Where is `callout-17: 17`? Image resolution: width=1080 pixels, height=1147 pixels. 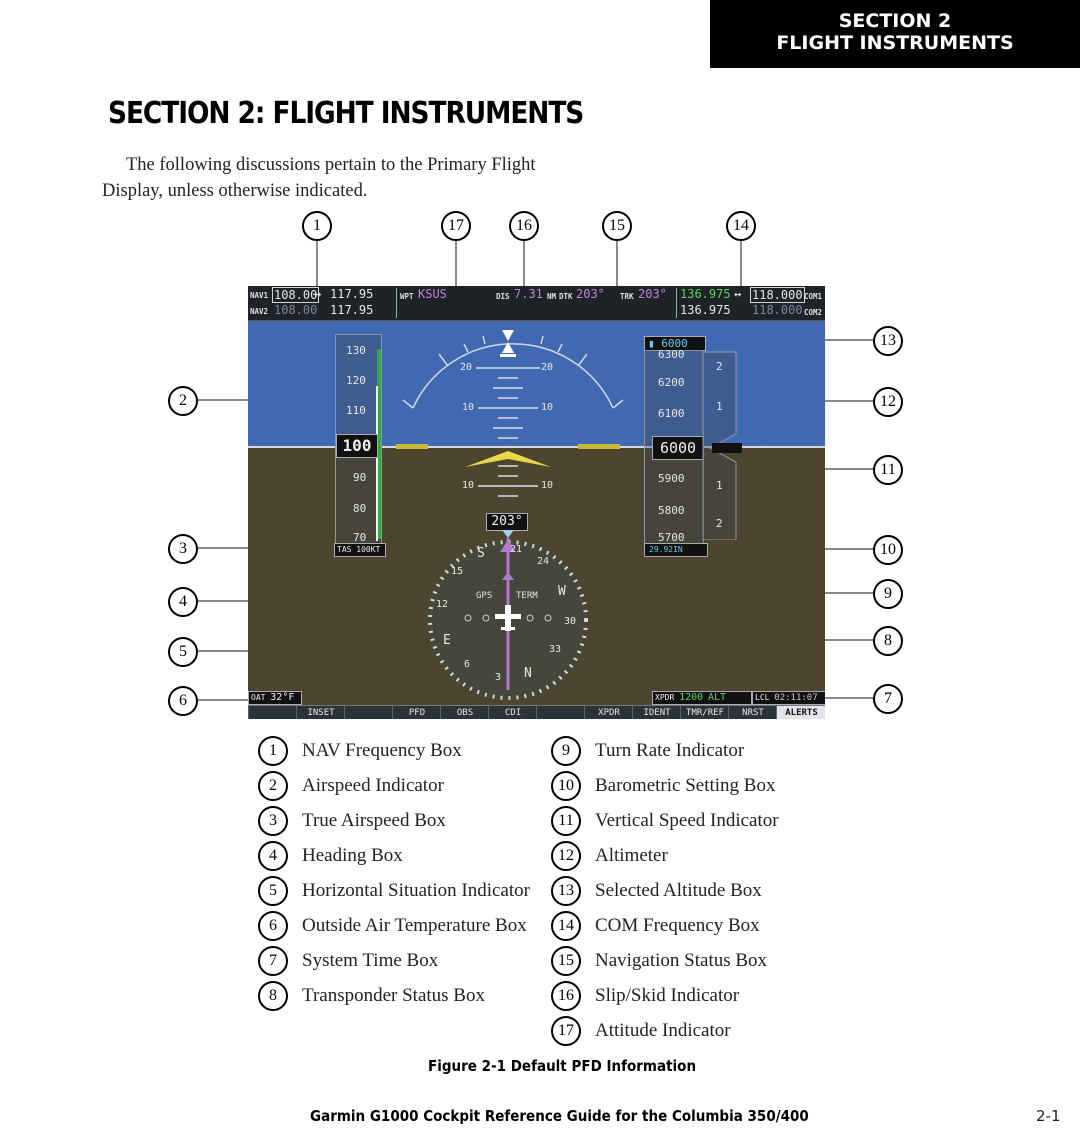 callout-17: 17 is located at coordinates (456, 226).